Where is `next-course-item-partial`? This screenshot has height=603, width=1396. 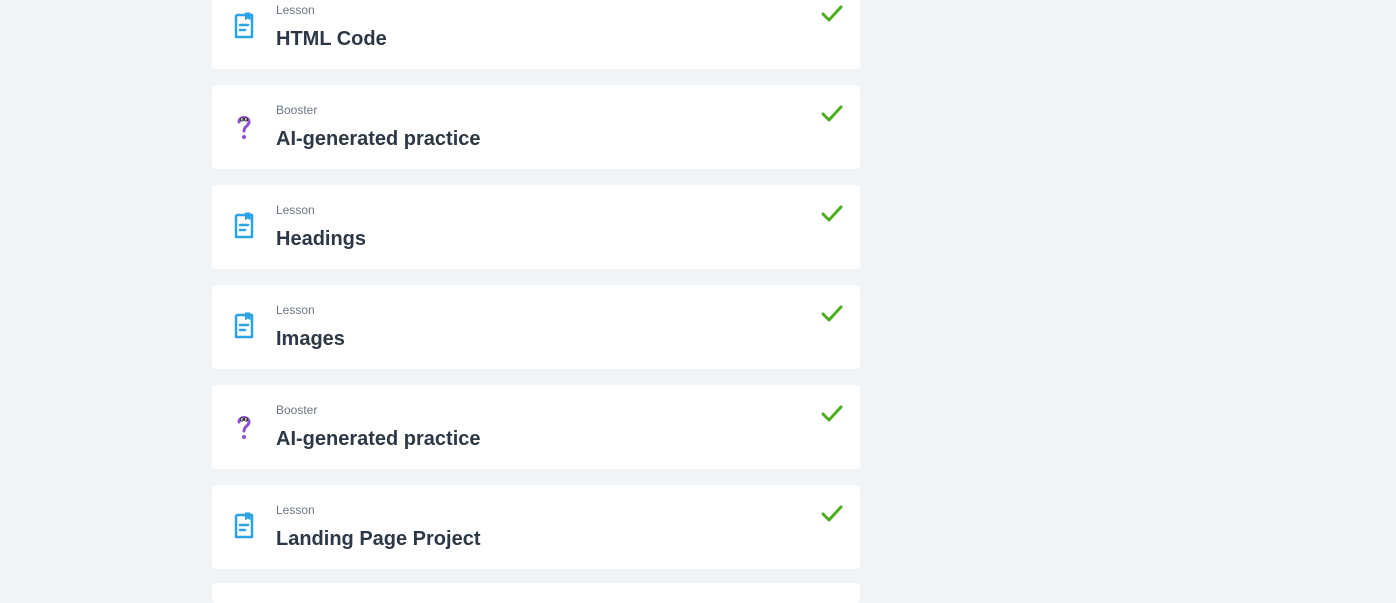
next-course-item-partial is located at coordinates (536, 593).